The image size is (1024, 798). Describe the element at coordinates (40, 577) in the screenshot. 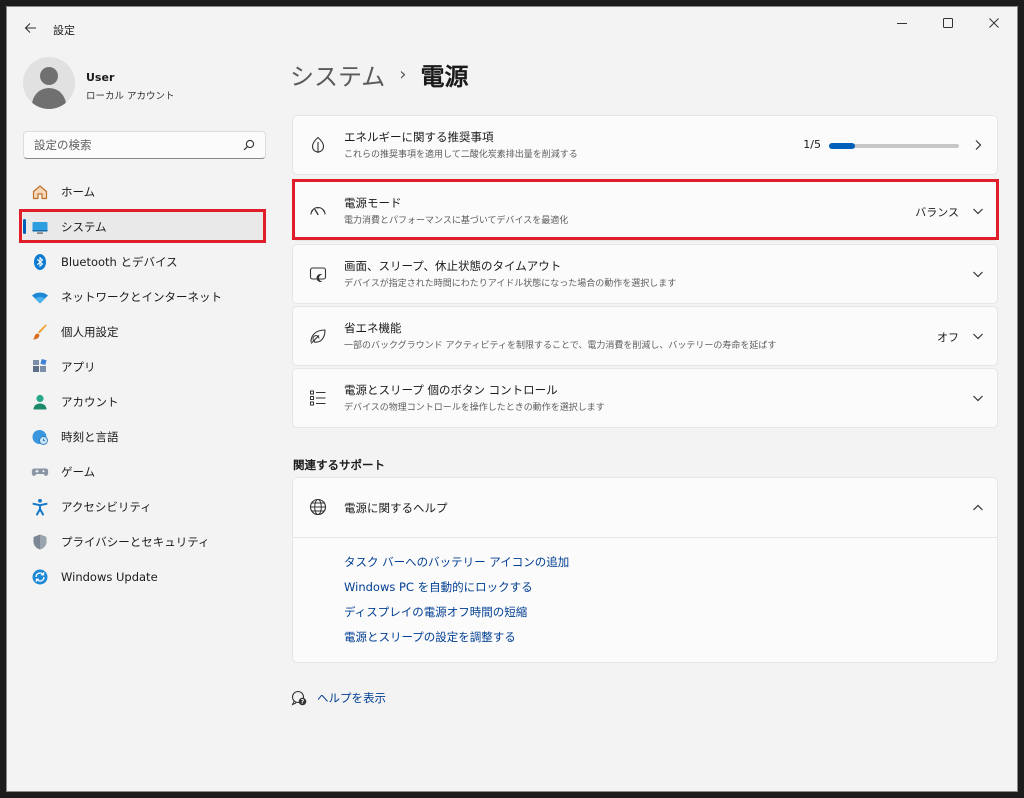

I see `update-icon` at that location.